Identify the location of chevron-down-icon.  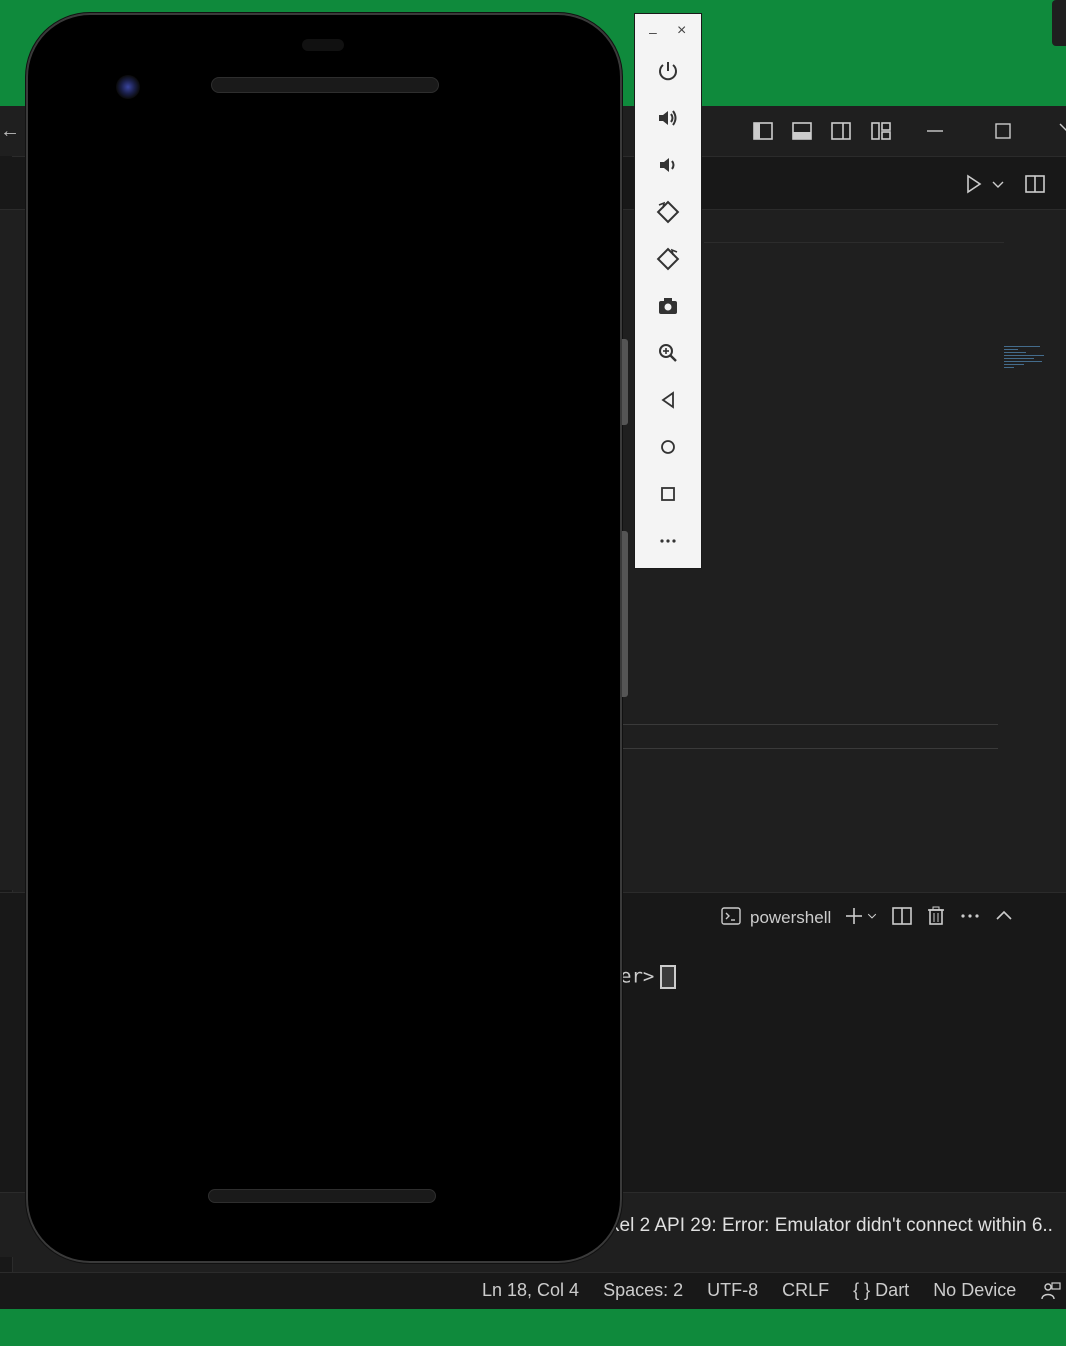
(872, 918).